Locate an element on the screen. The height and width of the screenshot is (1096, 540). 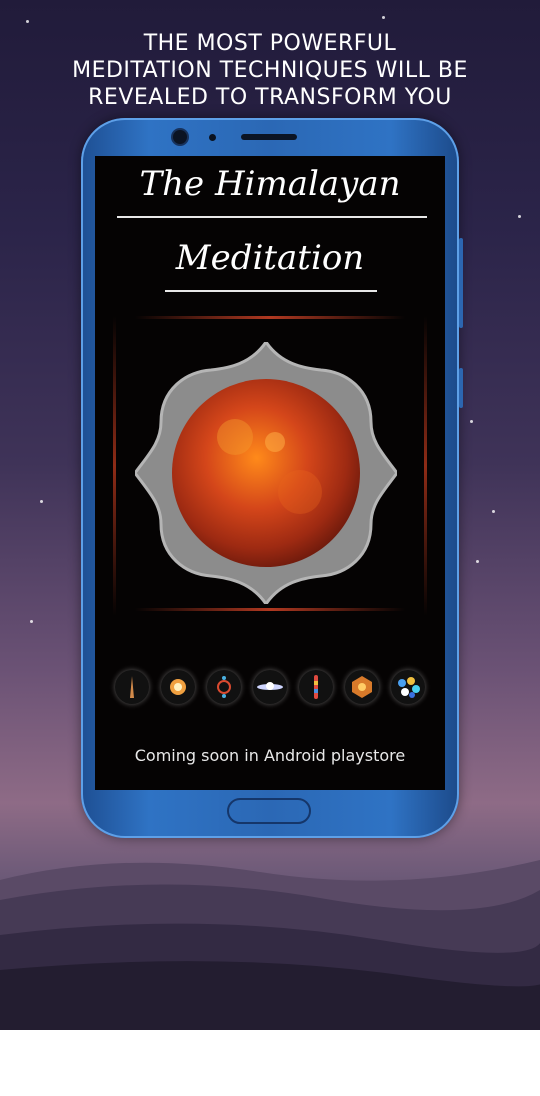
headline-line-1: THE MOST POWERFUL is located at coordinates (270, 43).